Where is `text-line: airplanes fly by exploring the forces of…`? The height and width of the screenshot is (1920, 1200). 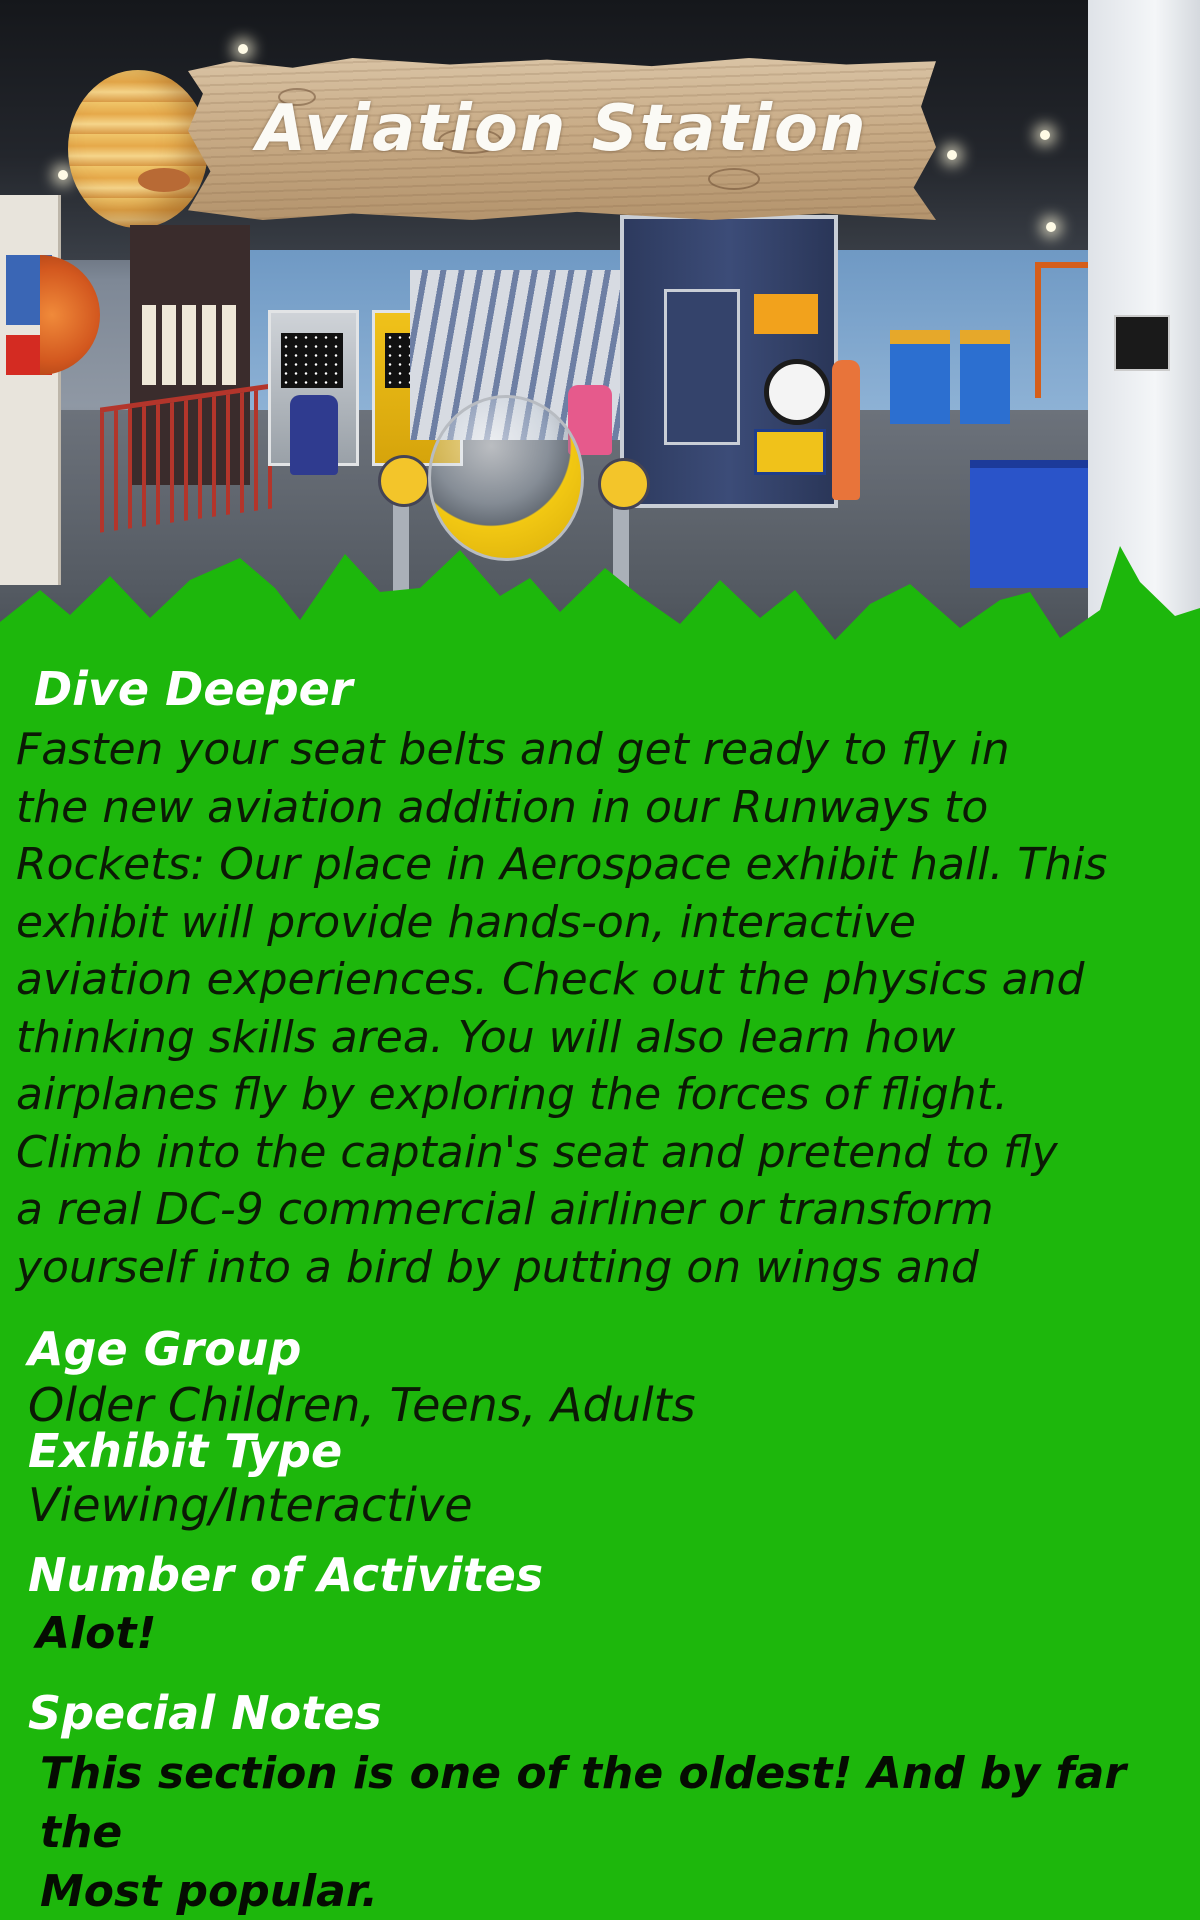
text-line: airplanes fly by exploring the forces of… is located at coordinates (512, 1094).